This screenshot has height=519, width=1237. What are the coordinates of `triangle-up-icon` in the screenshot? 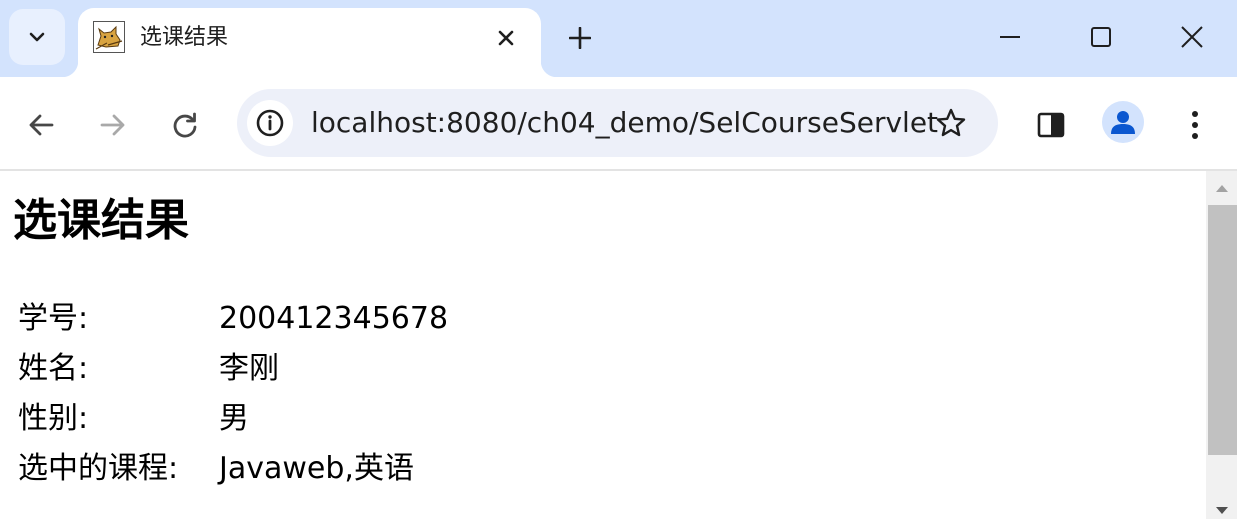 It's located at (1221, 188).